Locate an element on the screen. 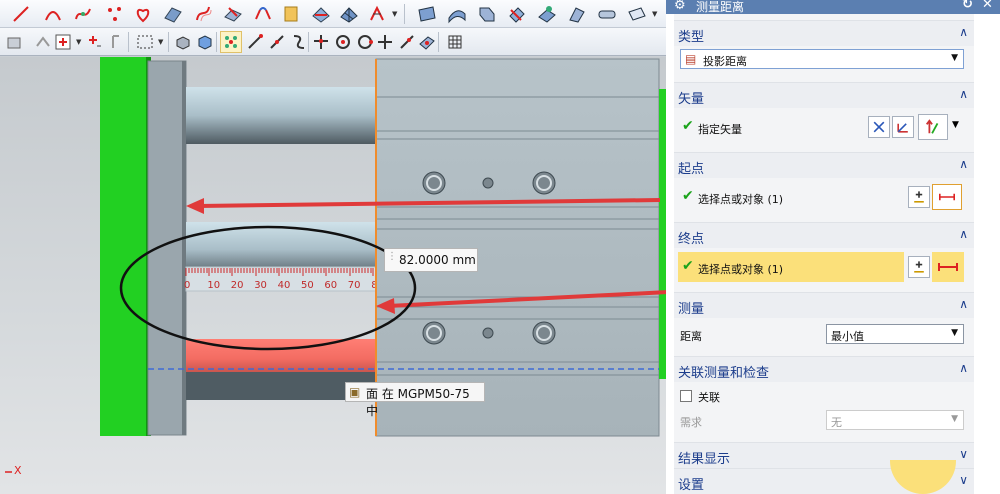  section-type: 类型 ∧ is located at coordinates (824, 33).